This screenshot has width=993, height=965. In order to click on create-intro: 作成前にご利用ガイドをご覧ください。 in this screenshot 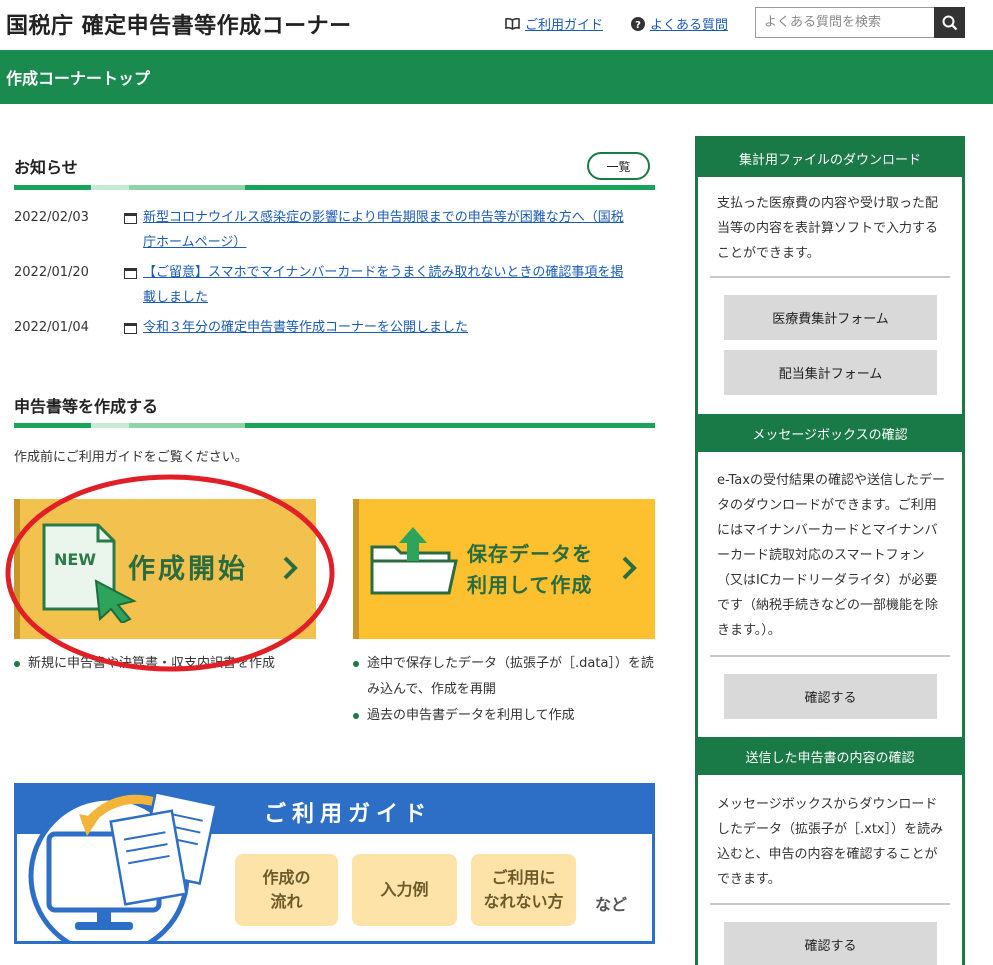, I will do `click(131, 457)`.